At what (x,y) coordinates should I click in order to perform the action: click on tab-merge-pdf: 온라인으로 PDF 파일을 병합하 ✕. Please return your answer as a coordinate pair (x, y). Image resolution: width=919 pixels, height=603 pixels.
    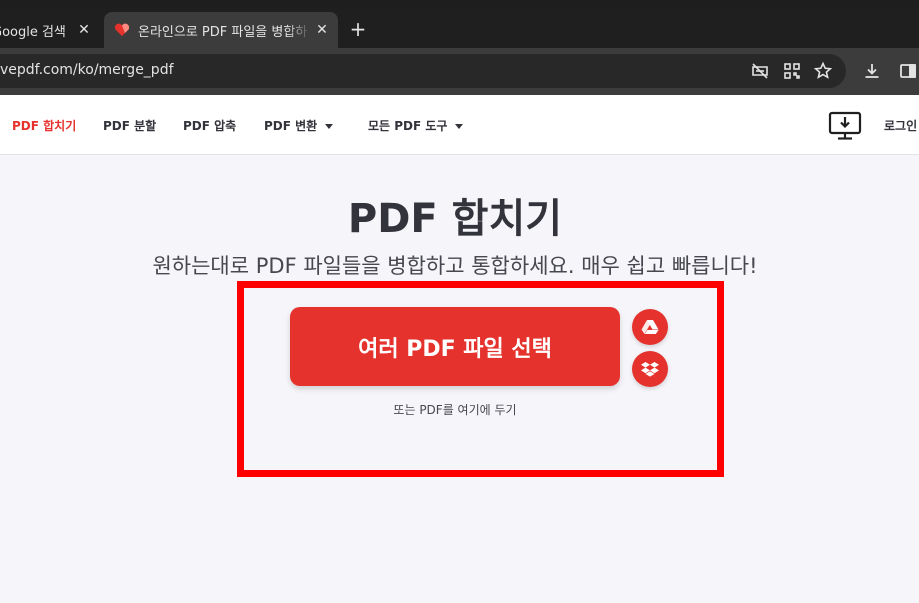
    Looking at the image, I should click on (221, 30).